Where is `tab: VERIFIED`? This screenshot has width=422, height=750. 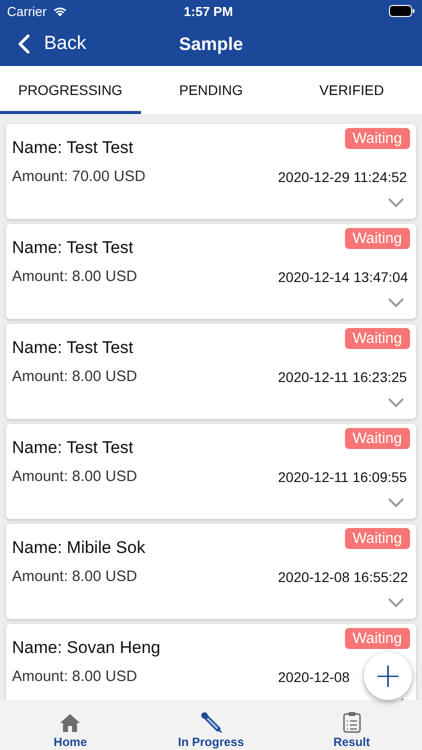
tab: VERIFIED is located at coordinates (351, 90).